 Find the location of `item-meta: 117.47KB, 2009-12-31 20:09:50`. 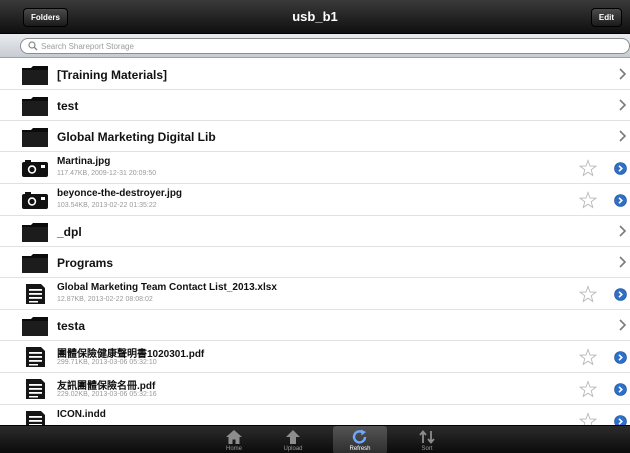

item-meta: 117.47KB, 2009-12-31 20:09:50 is located at coordinates (107, 173).